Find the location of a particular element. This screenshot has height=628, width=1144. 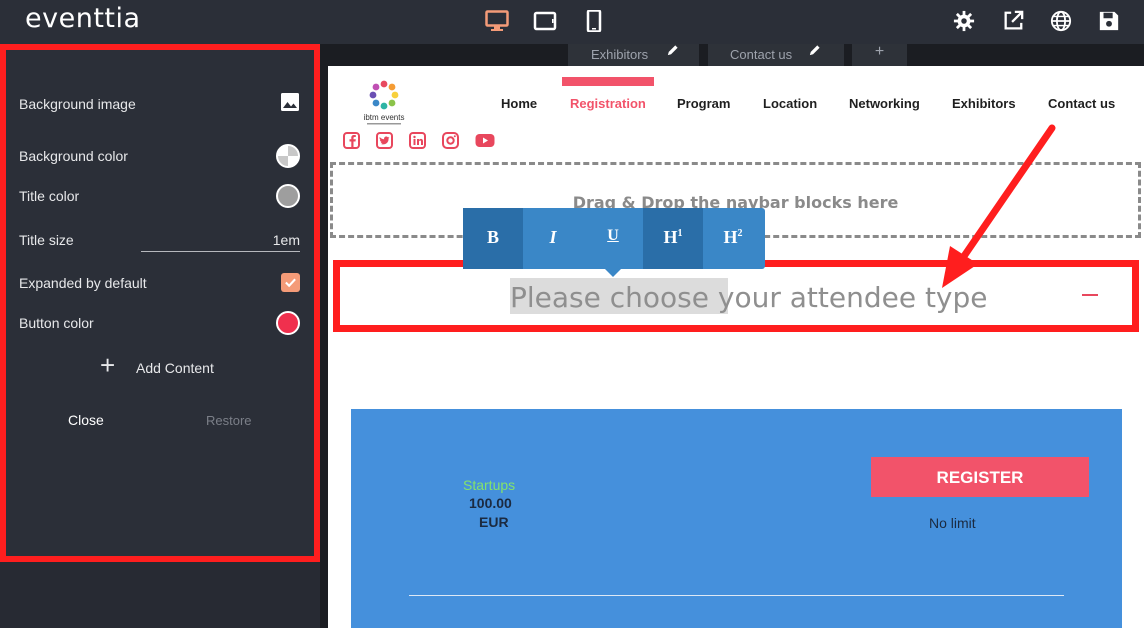

nav-program: Program is located at coordinates (703, 103).